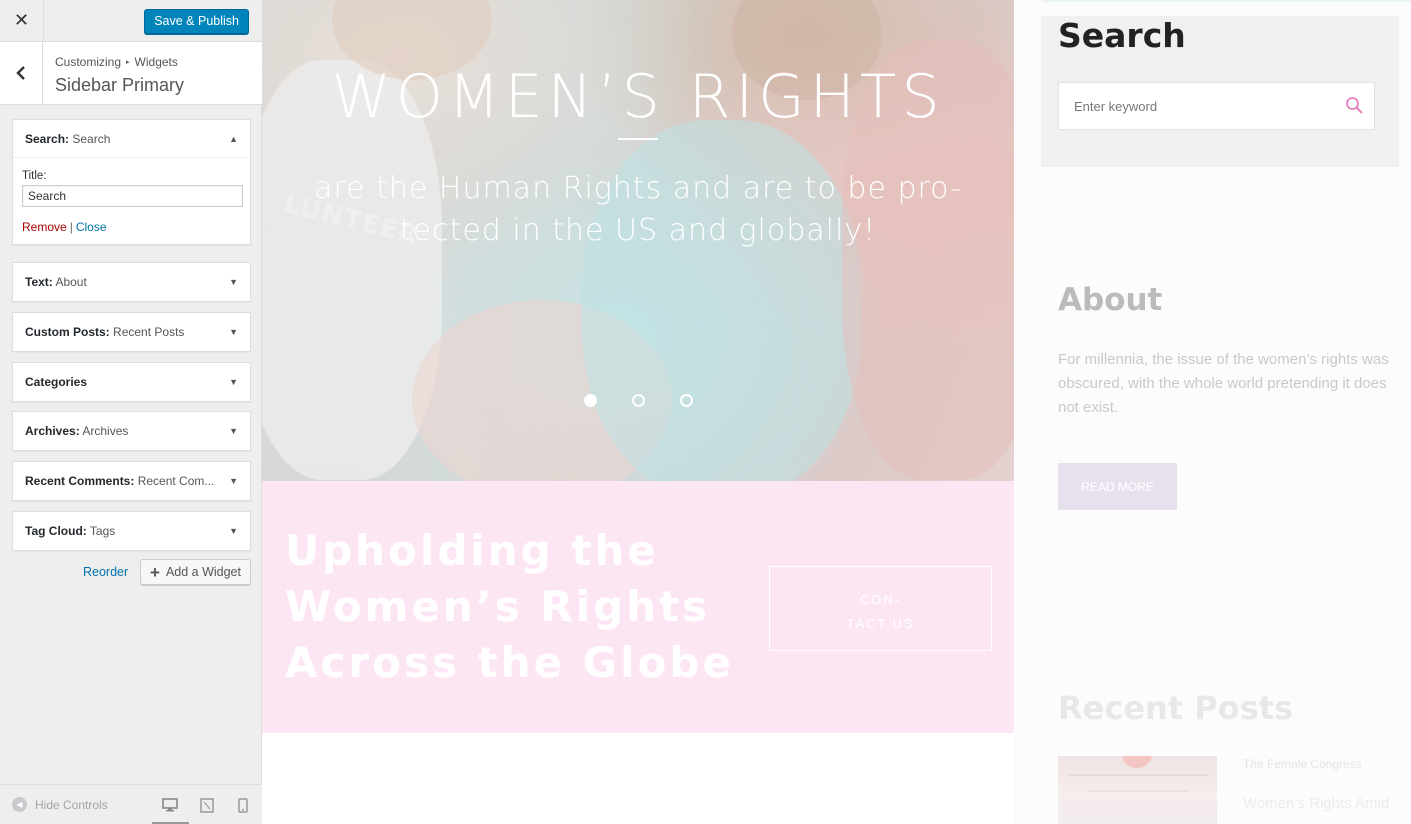 The height and width of the screenshot is (824, 1411). Describe the element at coordinates (196, 21) in the screenshot. I see `save-publish-button: Save & Publish` at that location.